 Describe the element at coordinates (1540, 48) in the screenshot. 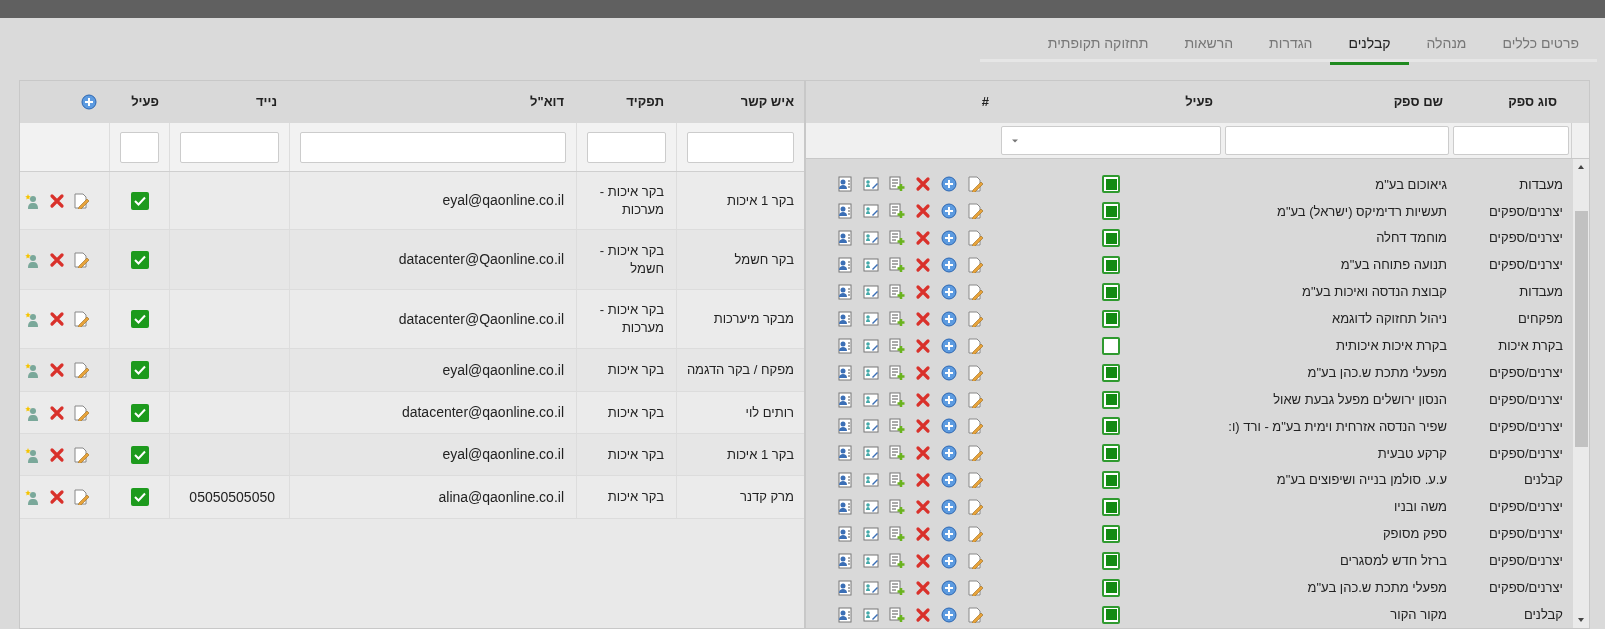

I see `tab: פרטים כללים` at that location.